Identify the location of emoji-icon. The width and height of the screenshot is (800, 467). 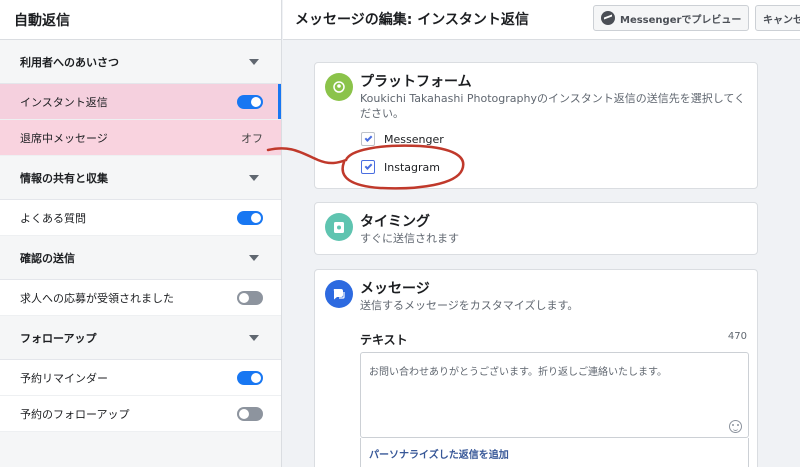
(735, 426).